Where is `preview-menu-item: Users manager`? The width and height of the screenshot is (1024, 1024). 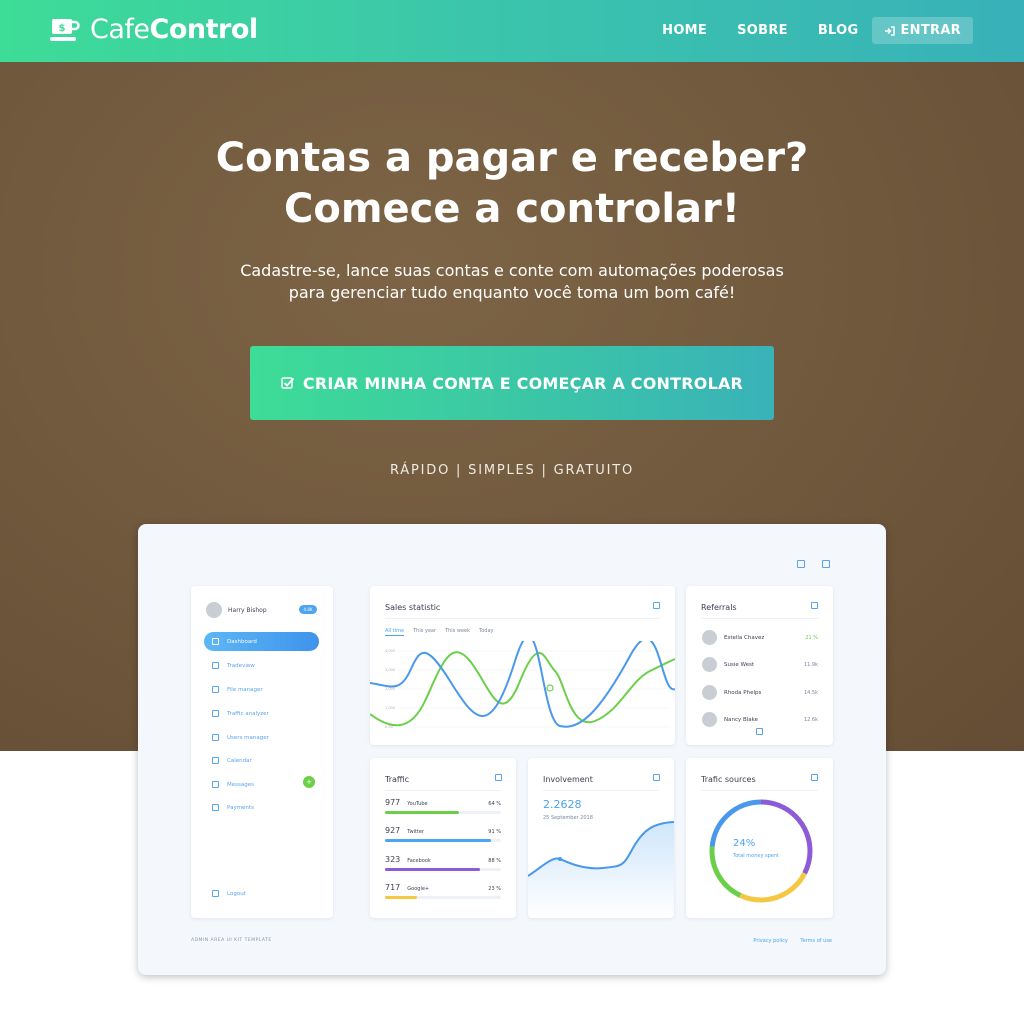 preview-menu-item: Users manager is located at coordinates (261, 737).